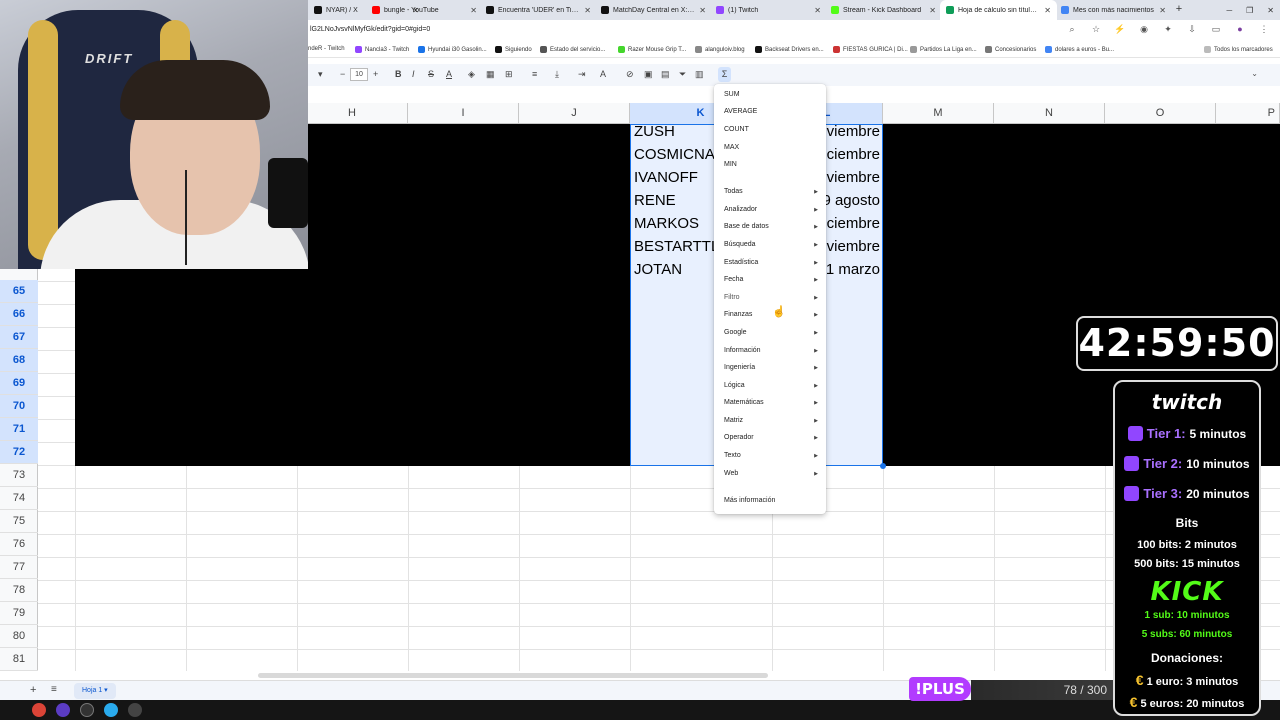  What do you see at coordinates (342, 74) in the screenshot?
I see `decrease-font-icon: −` at bounding box center [342, 74].